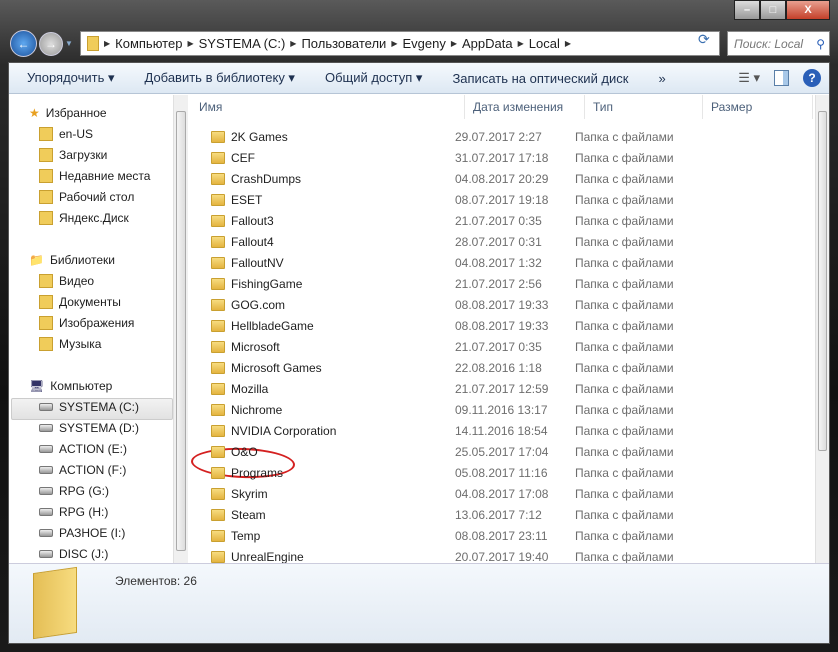 The image size is (838, 652). I want to click on nav-item: Рабочий стол, so click(86, 197).